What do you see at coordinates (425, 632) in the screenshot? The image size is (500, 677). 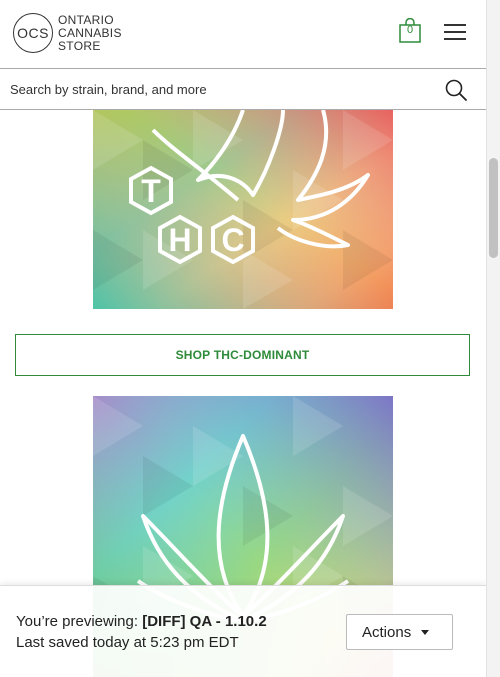 I see `caret-down-icon` at bounding box center [425, 632].